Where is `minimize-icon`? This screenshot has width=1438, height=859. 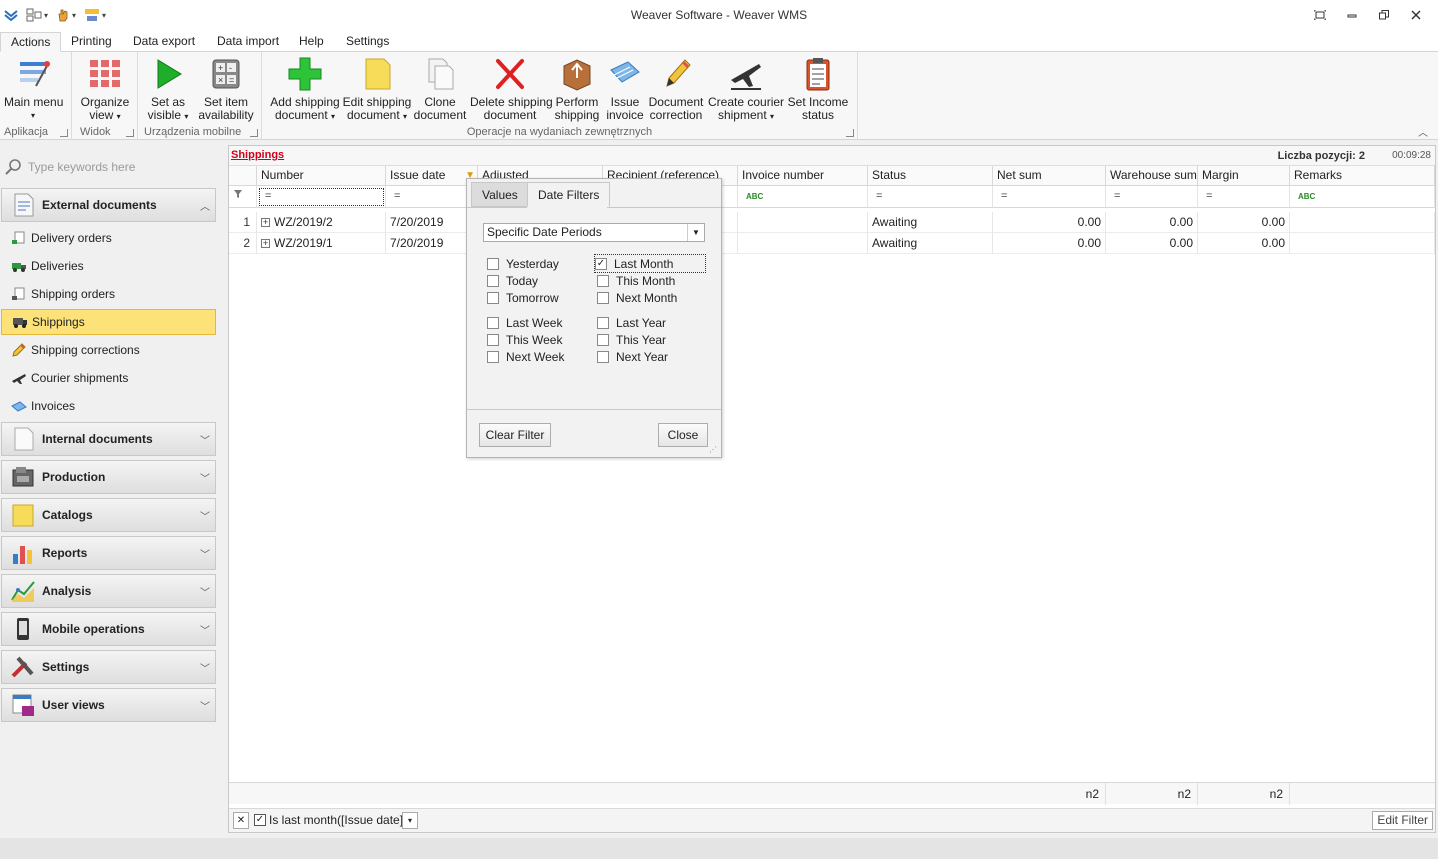
minimize-icon is located at coordinates (1352, 15).